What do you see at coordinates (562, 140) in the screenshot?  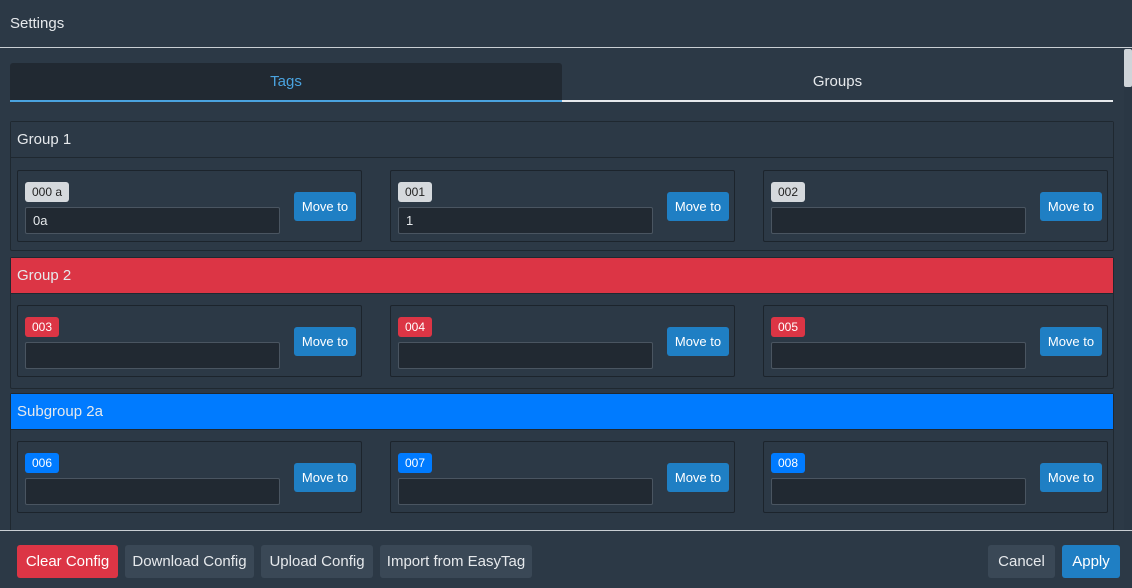 I see `group-header: Group 1` at bounding box center [562, 140].